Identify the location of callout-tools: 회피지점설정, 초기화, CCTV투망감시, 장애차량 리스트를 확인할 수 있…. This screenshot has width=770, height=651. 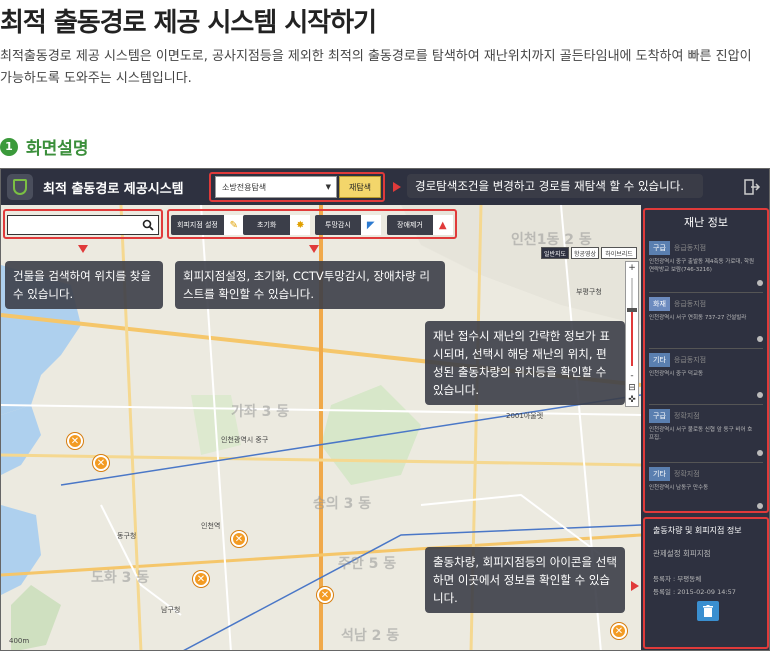
(310, 285).